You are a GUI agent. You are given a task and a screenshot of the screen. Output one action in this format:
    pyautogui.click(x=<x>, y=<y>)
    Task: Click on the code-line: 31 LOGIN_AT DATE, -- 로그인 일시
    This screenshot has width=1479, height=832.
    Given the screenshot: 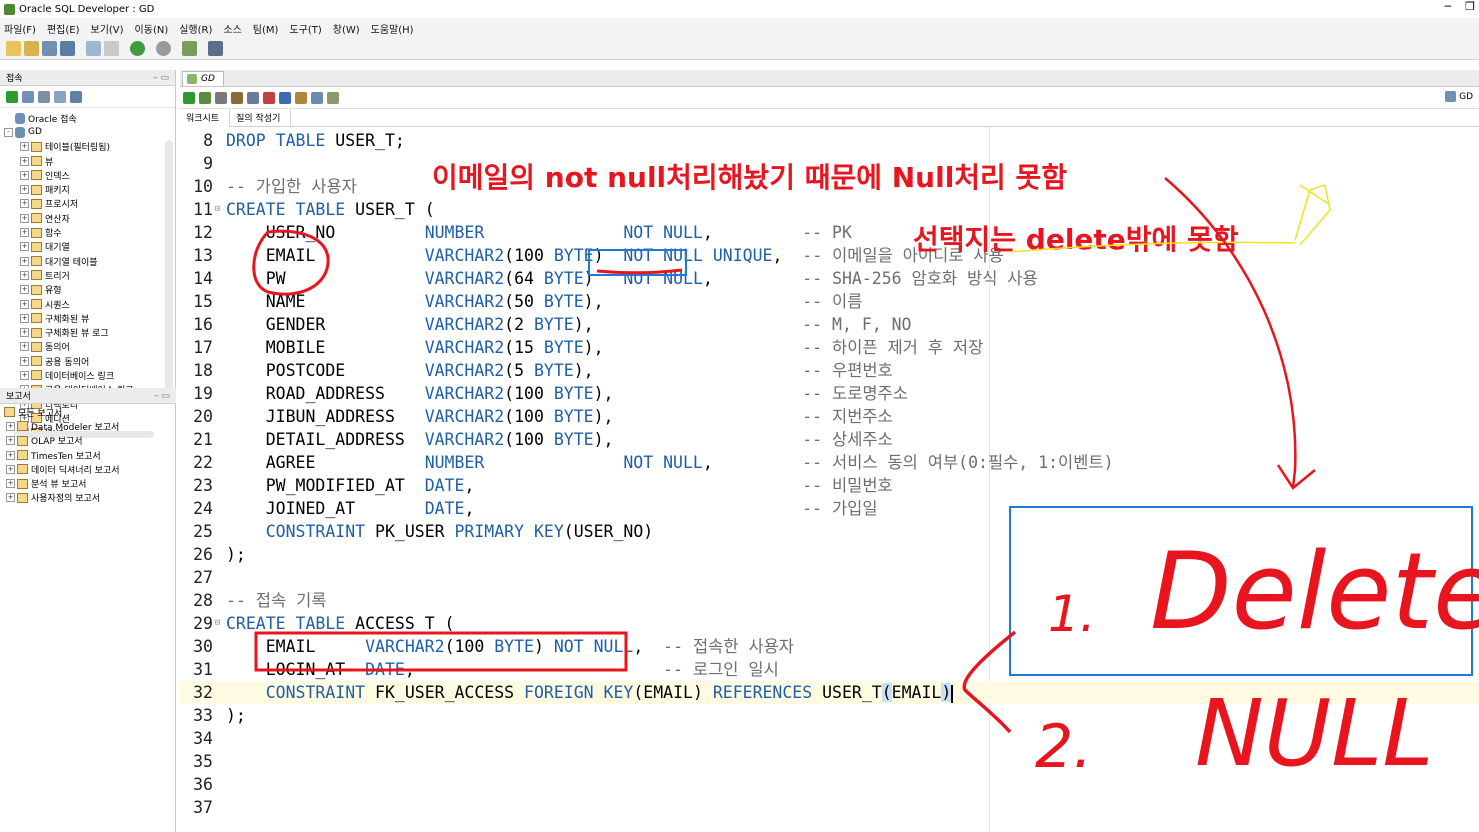 What is the action you would take?
    pyautogui.click(x=829, y=669)
    